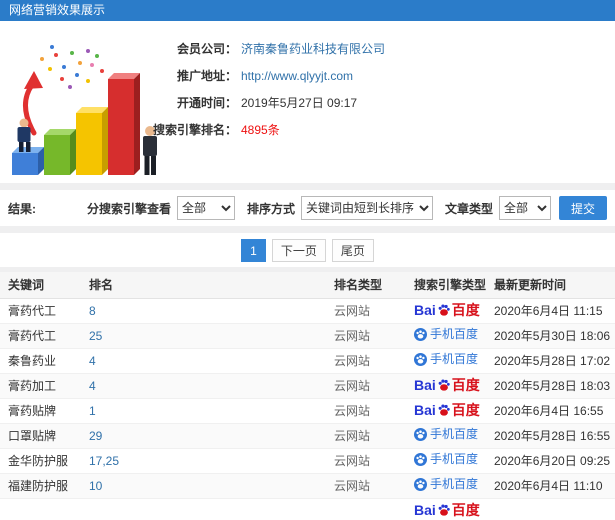  What do you see at coordinates (205, 208) in the screenshot?
I see `engine-filter-select: 全部` at bounding box center [205, 208].